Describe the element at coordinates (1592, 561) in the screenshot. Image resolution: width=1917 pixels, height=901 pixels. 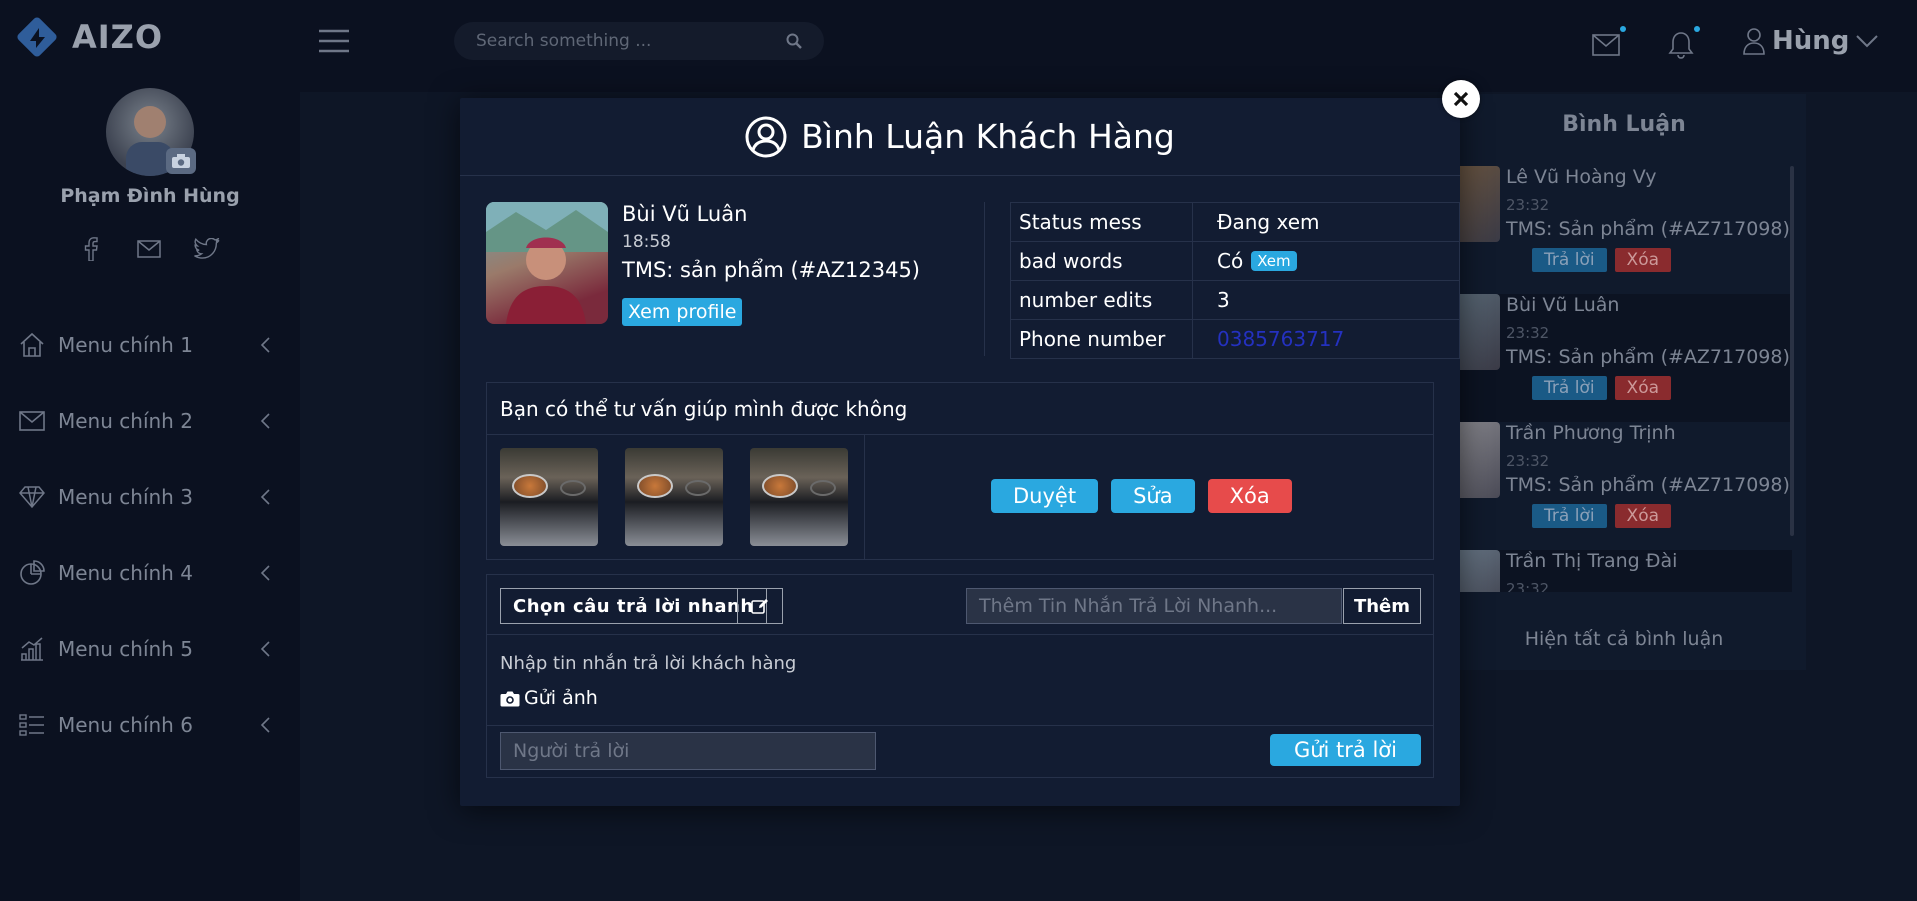
I see `comment-author: Trần Thị Trang Đài` at that location.